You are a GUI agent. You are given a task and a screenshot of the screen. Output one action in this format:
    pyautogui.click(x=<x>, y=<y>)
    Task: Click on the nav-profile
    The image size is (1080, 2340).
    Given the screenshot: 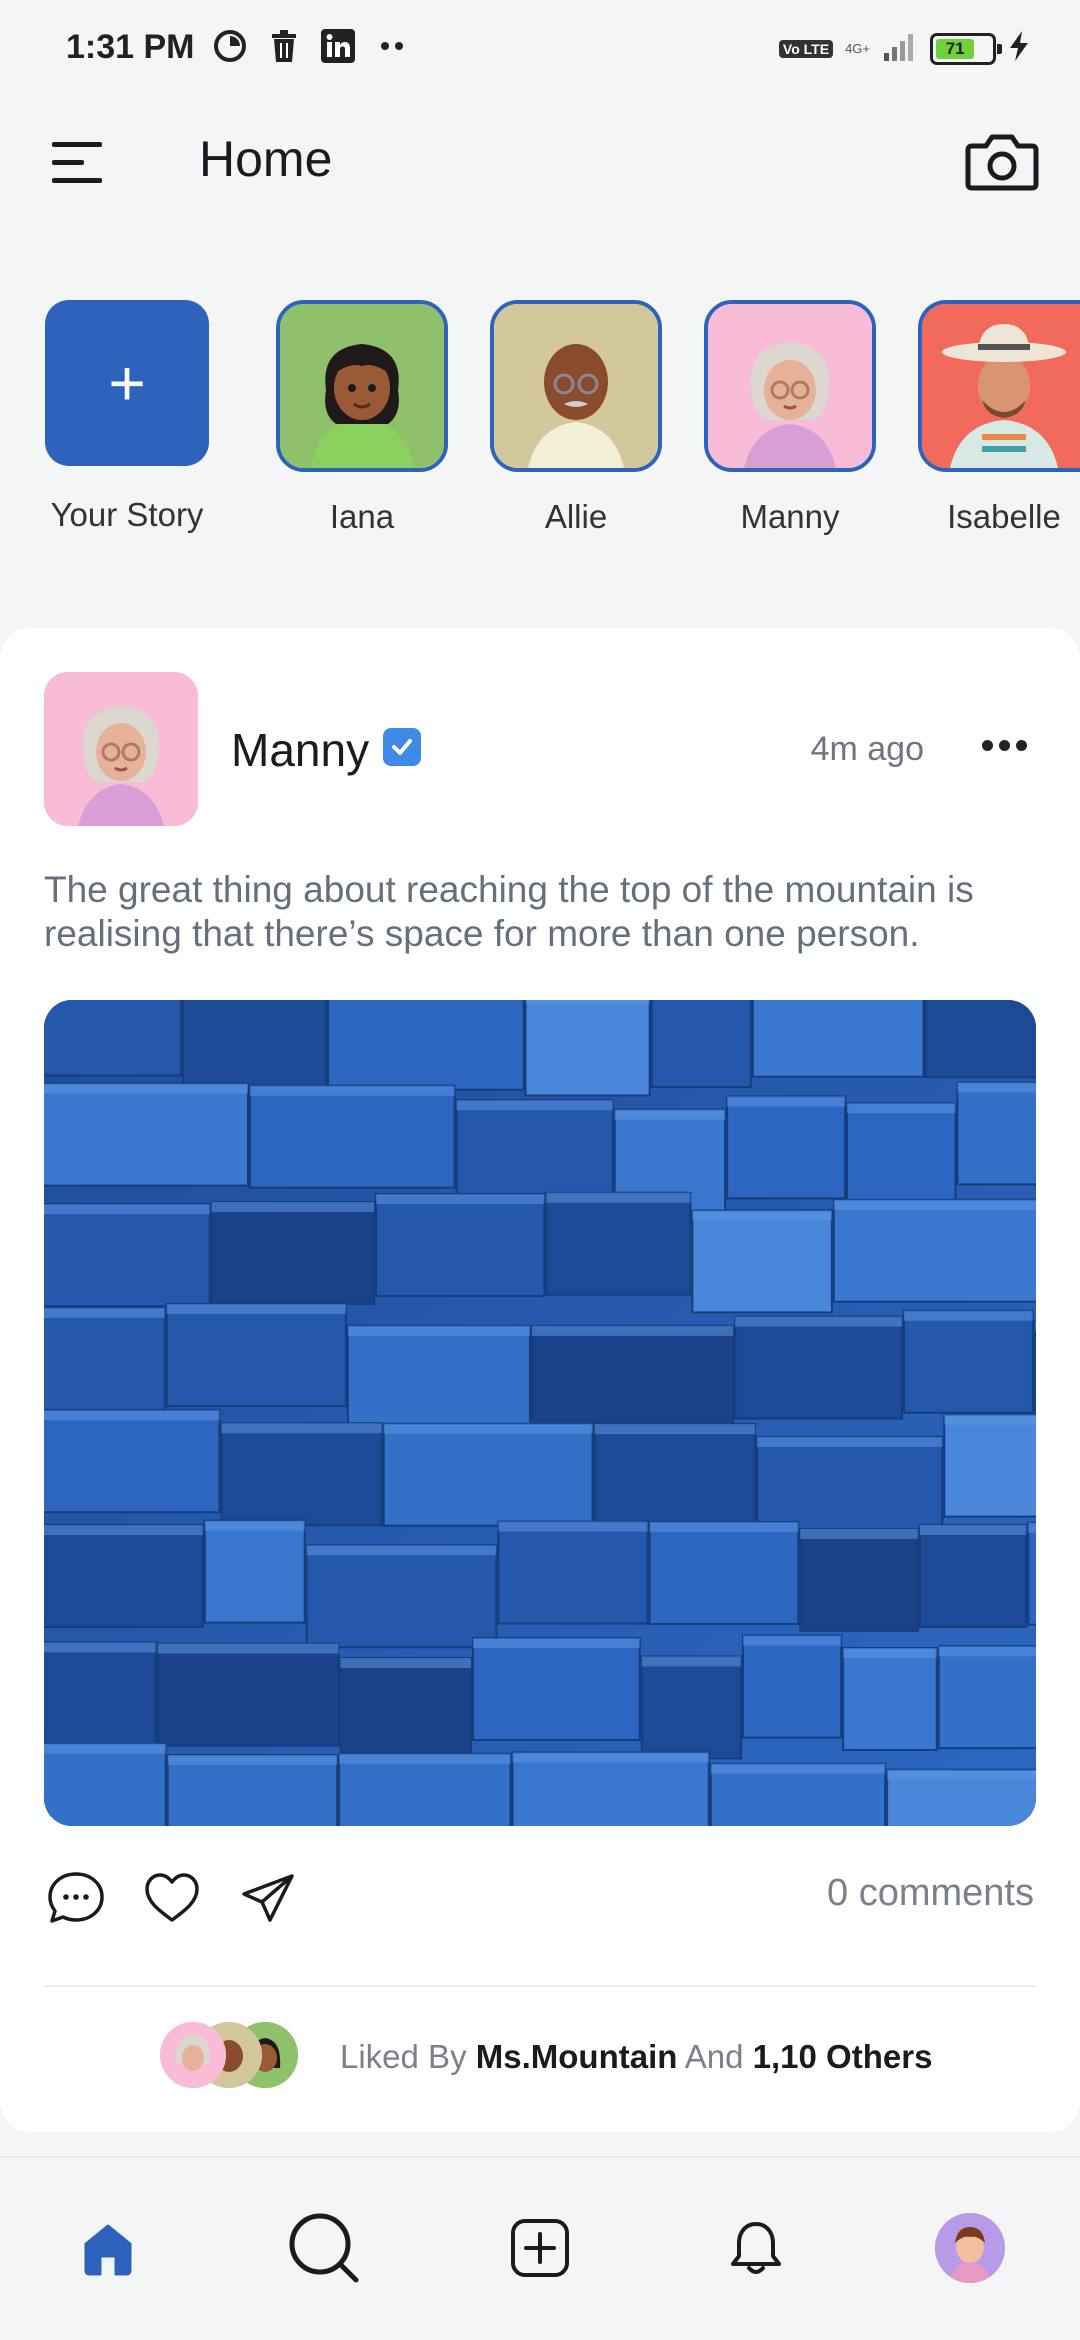 What is the action you would take?
    pyautogui.click(x=970, y=2248)
    